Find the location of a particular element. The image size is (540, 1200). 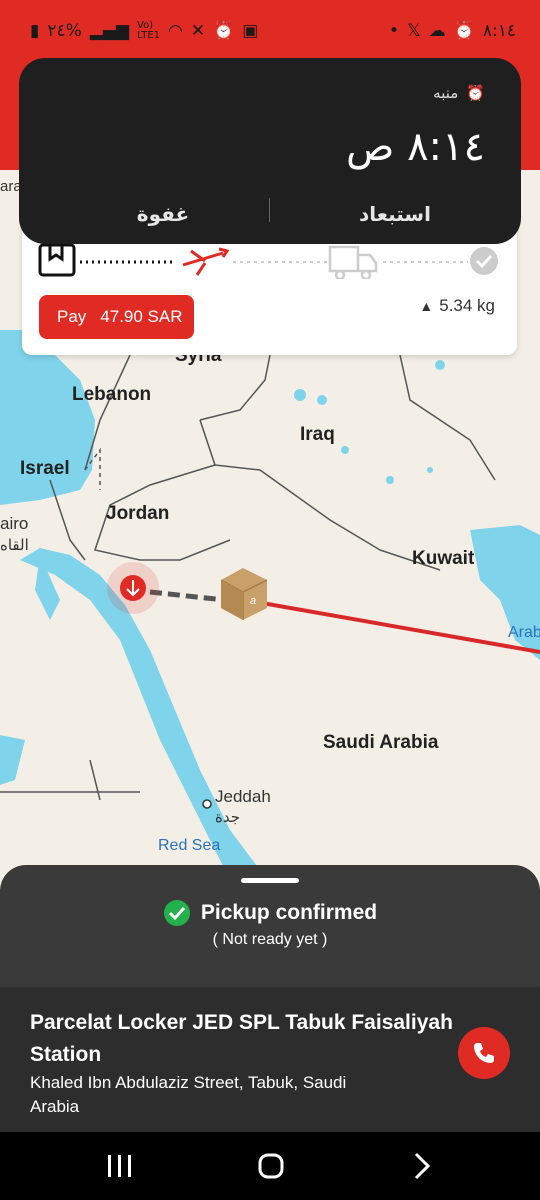

sheet-drag-handle is located at coordinates (270, 880).